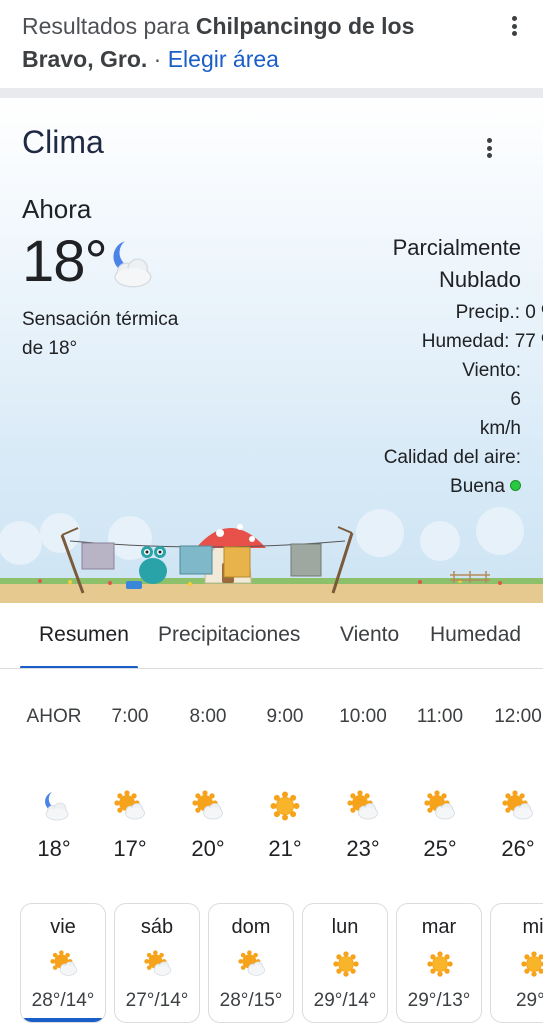 Image resolution: width=543 pixels, height=1024 pixels. I want to click on card-title: Clima, so click(63, 142).